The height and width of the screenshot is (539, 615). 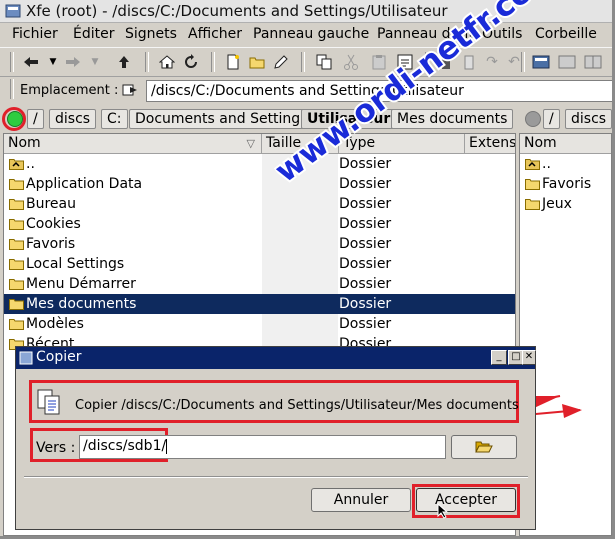 What do you see at coordinates (276, 477) in the screenshot?
I see `dialog-separator` at bounding box center [276, 477].